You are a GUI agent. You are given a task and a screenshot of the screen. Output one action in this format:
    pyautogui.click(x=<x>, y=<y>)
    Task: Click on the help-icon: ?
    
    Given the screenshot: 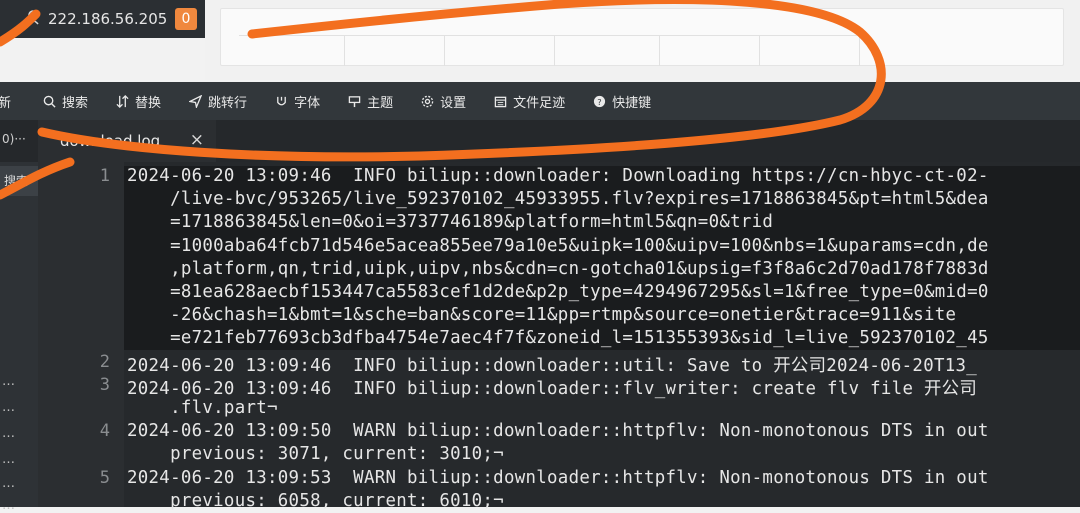 What is the action you would take?
    pyautogui.click(x=600, y=101)
    